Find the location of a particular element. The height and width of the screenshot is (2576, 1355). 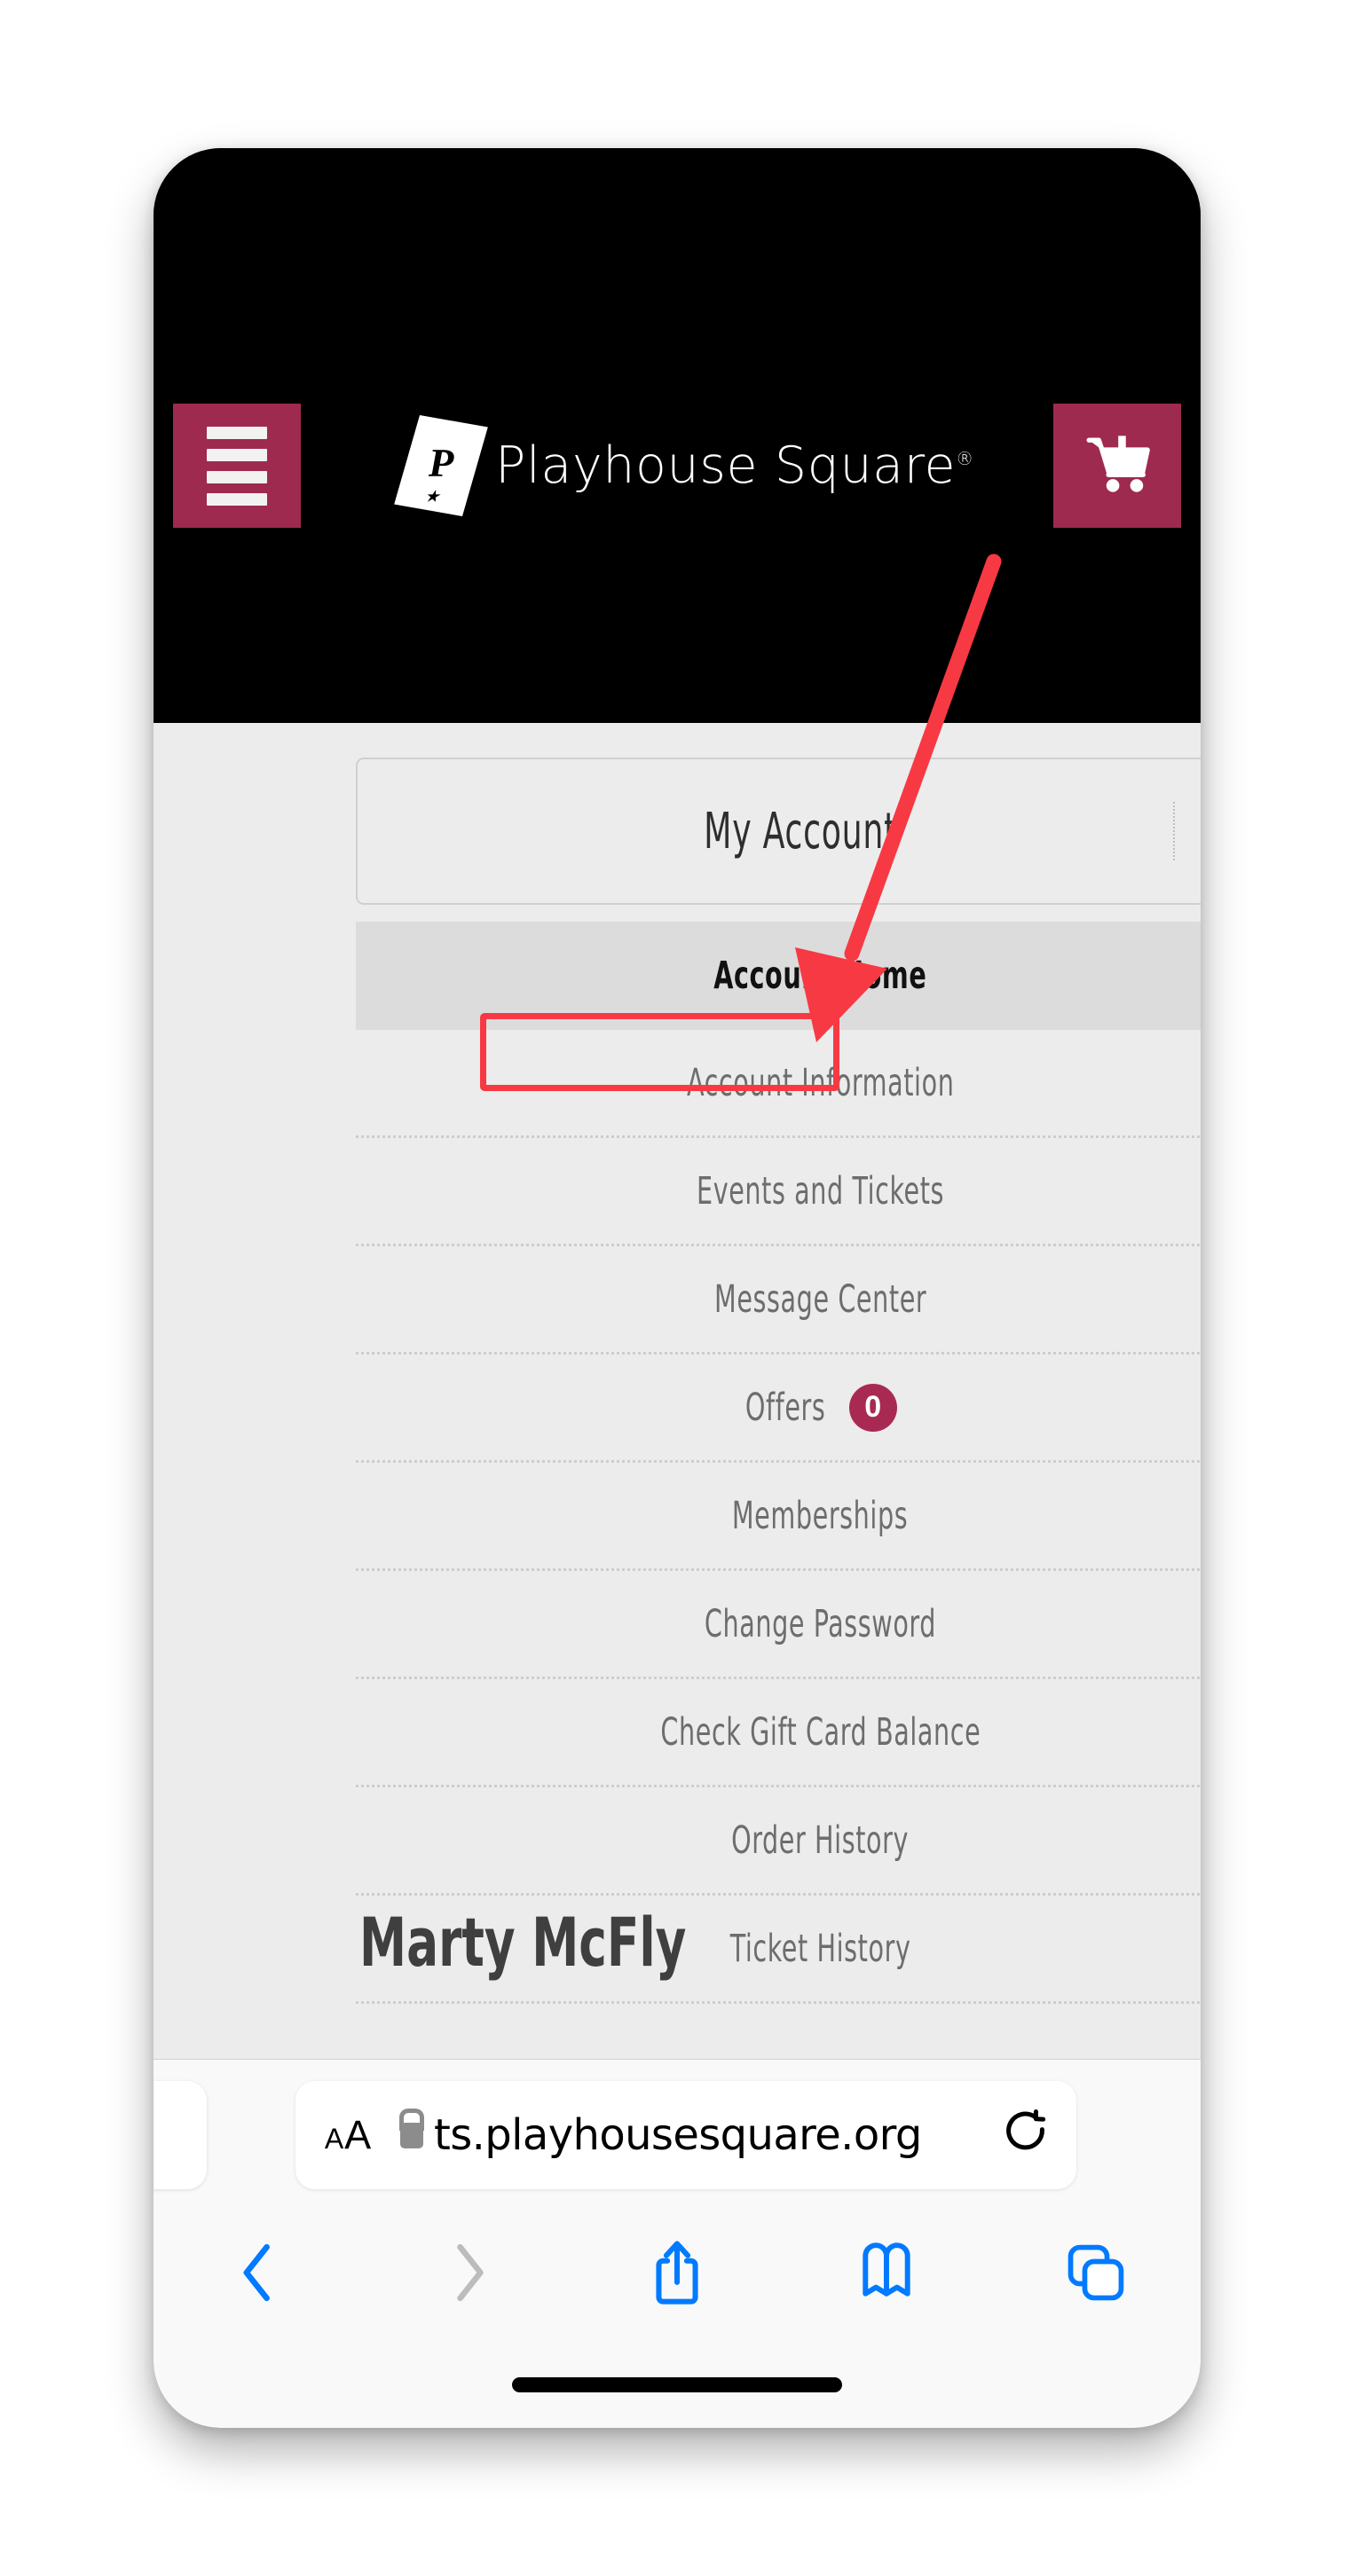

shopping-cart-icon is located at coordinates (1118, 466).